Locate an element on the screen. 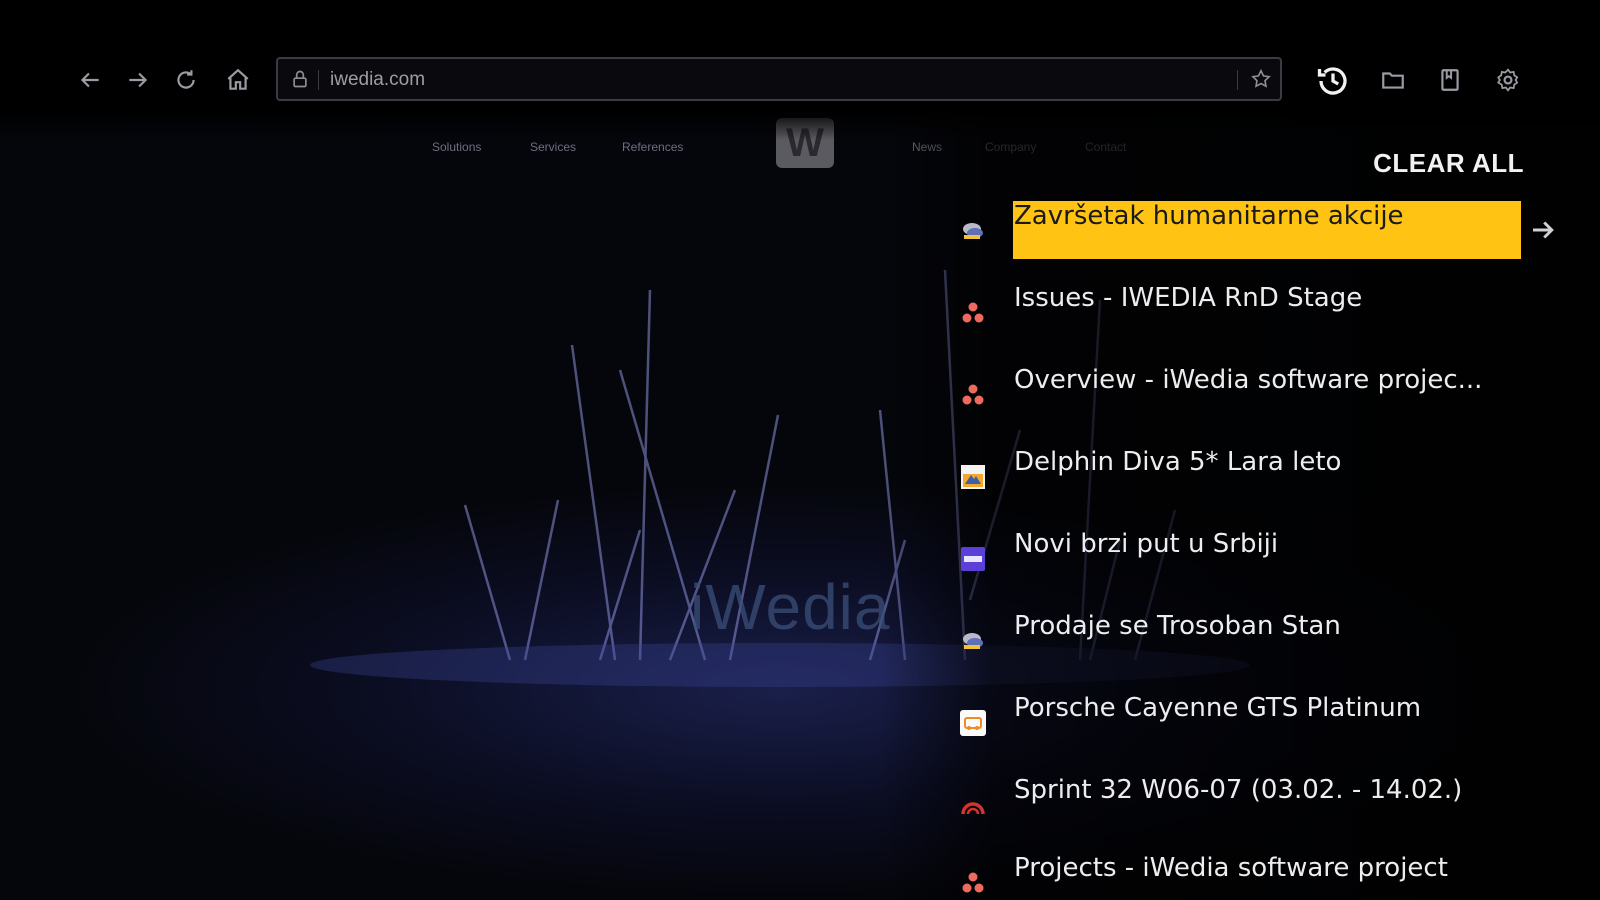  folders-button is located at coordinates (1393, 80).